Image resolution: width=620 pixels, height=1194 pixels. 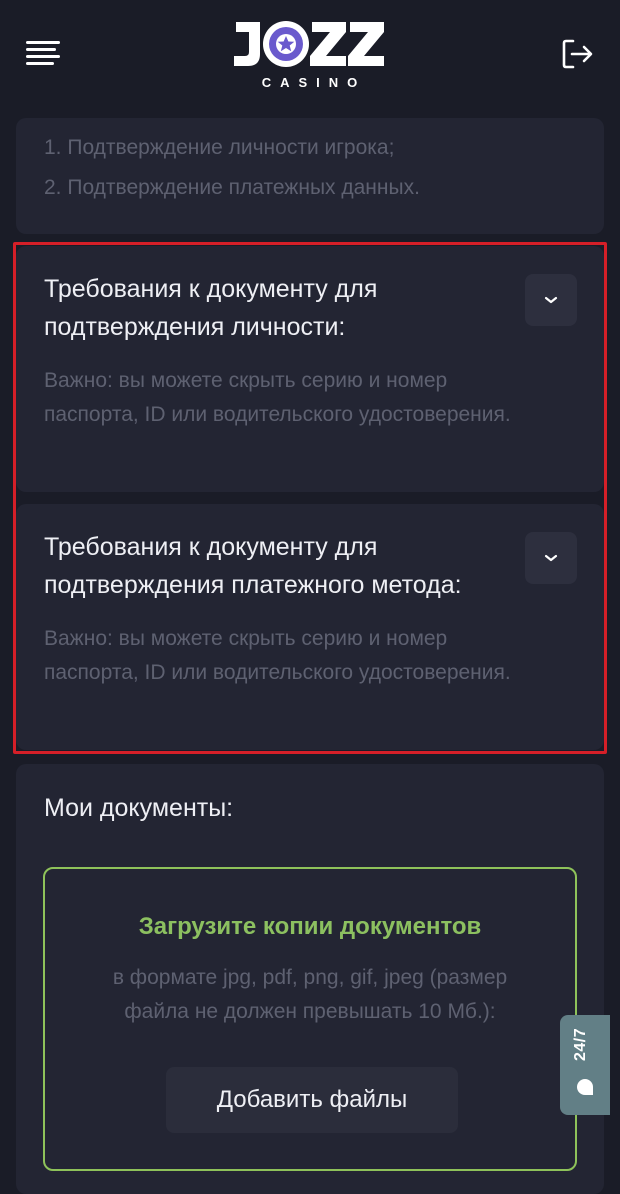 I want to click on top-bar: CASINO, so click(x=310, y=55).